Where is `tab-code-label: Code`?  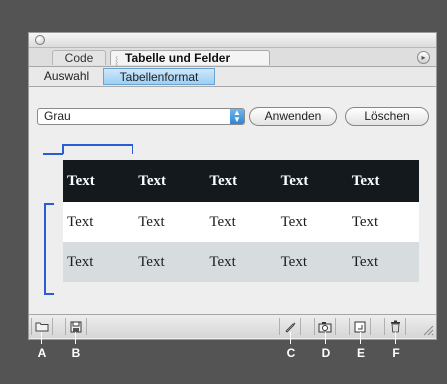
tab-code-label: Code is located at coordinates (79, 58).